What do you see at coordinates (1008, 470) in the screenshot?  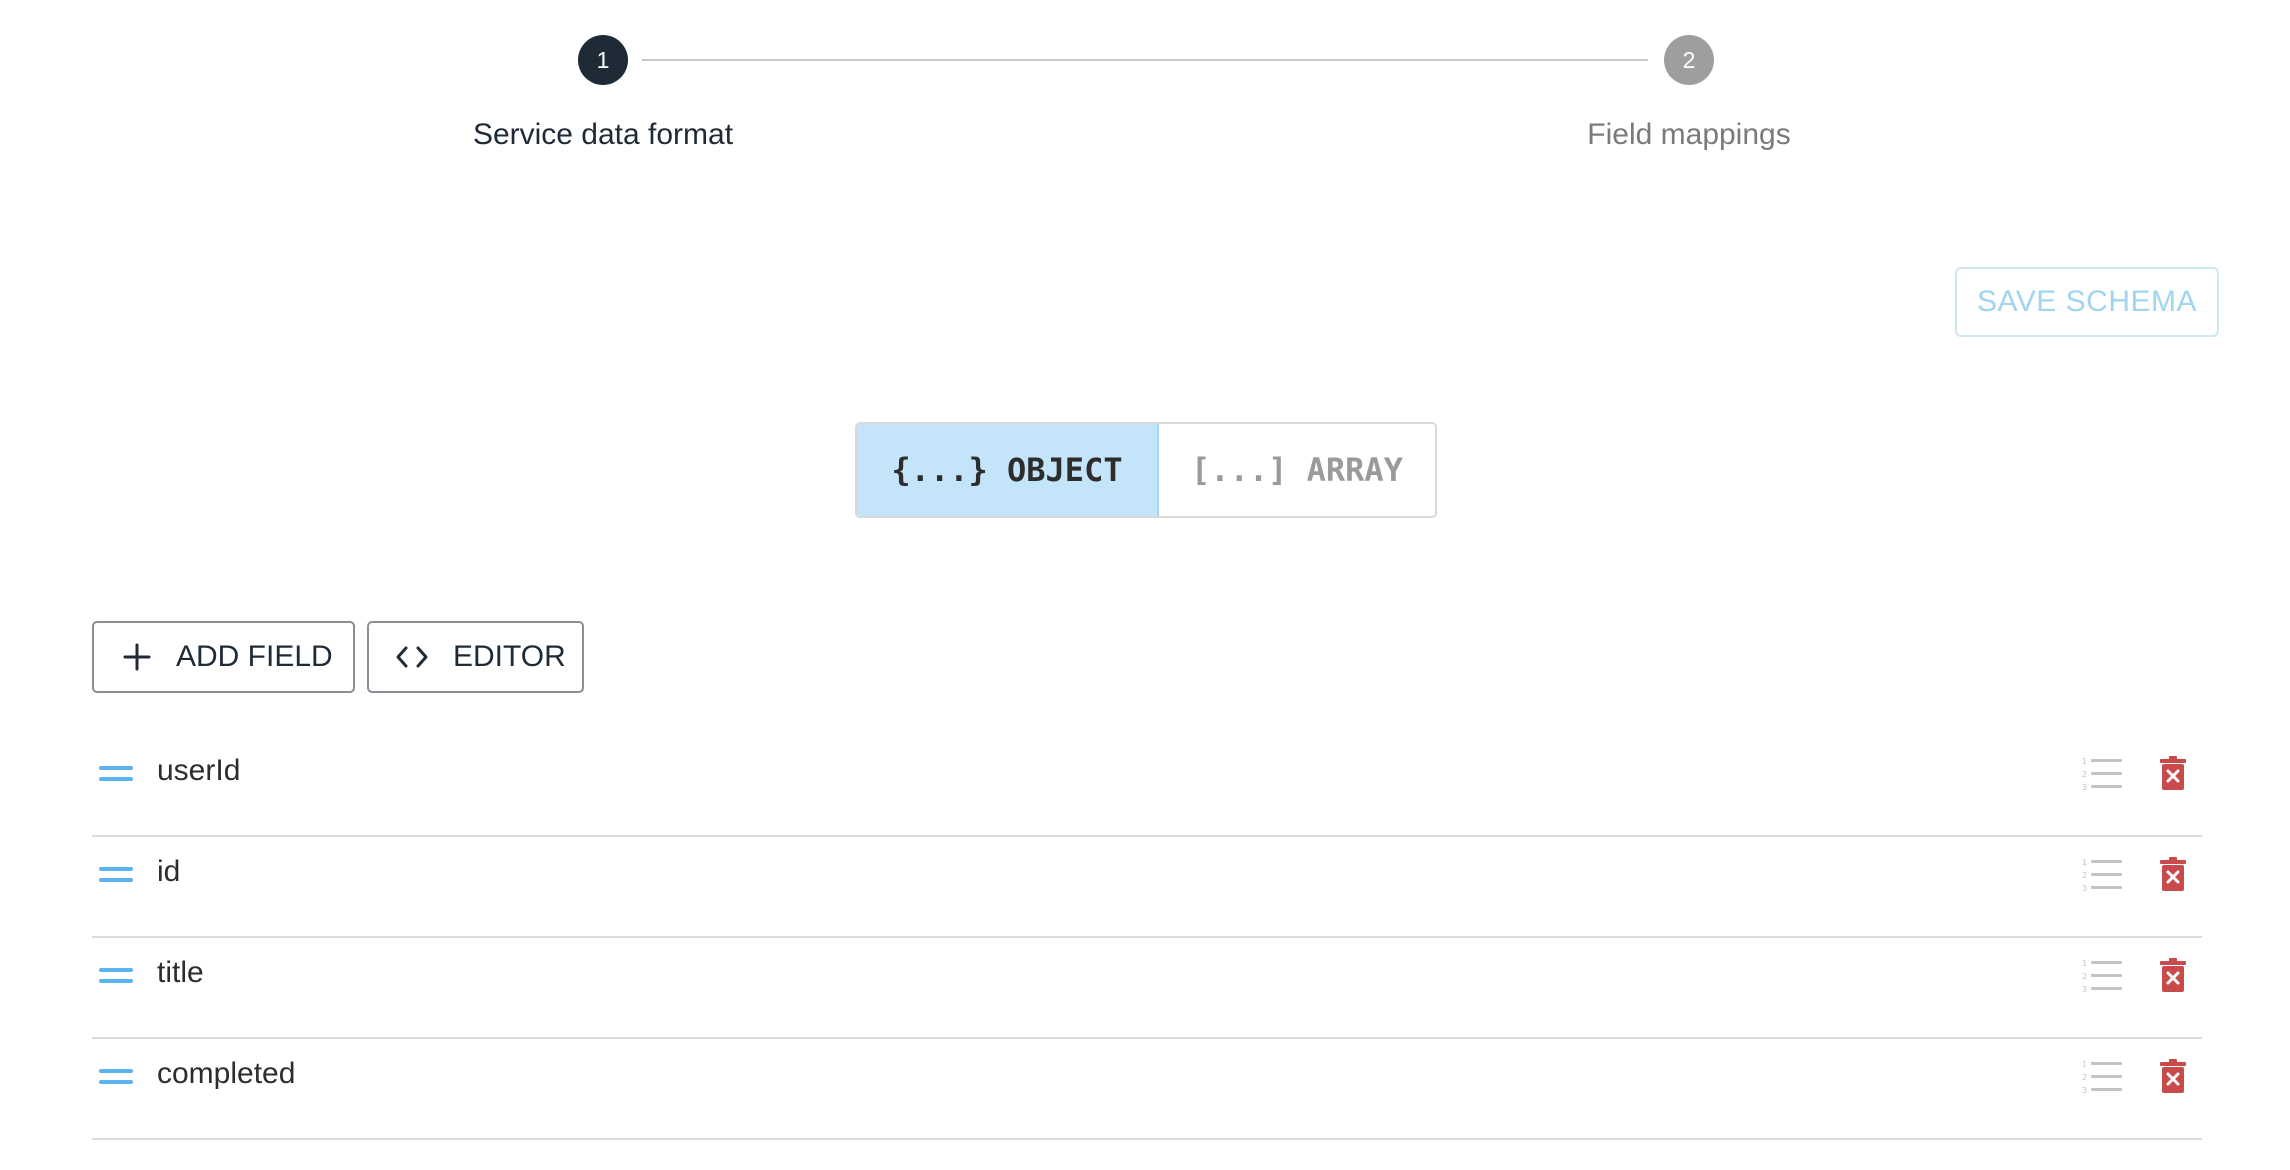 I see `object-toggle-option: {...} OBJECT` at bounding box center [1008, 470].